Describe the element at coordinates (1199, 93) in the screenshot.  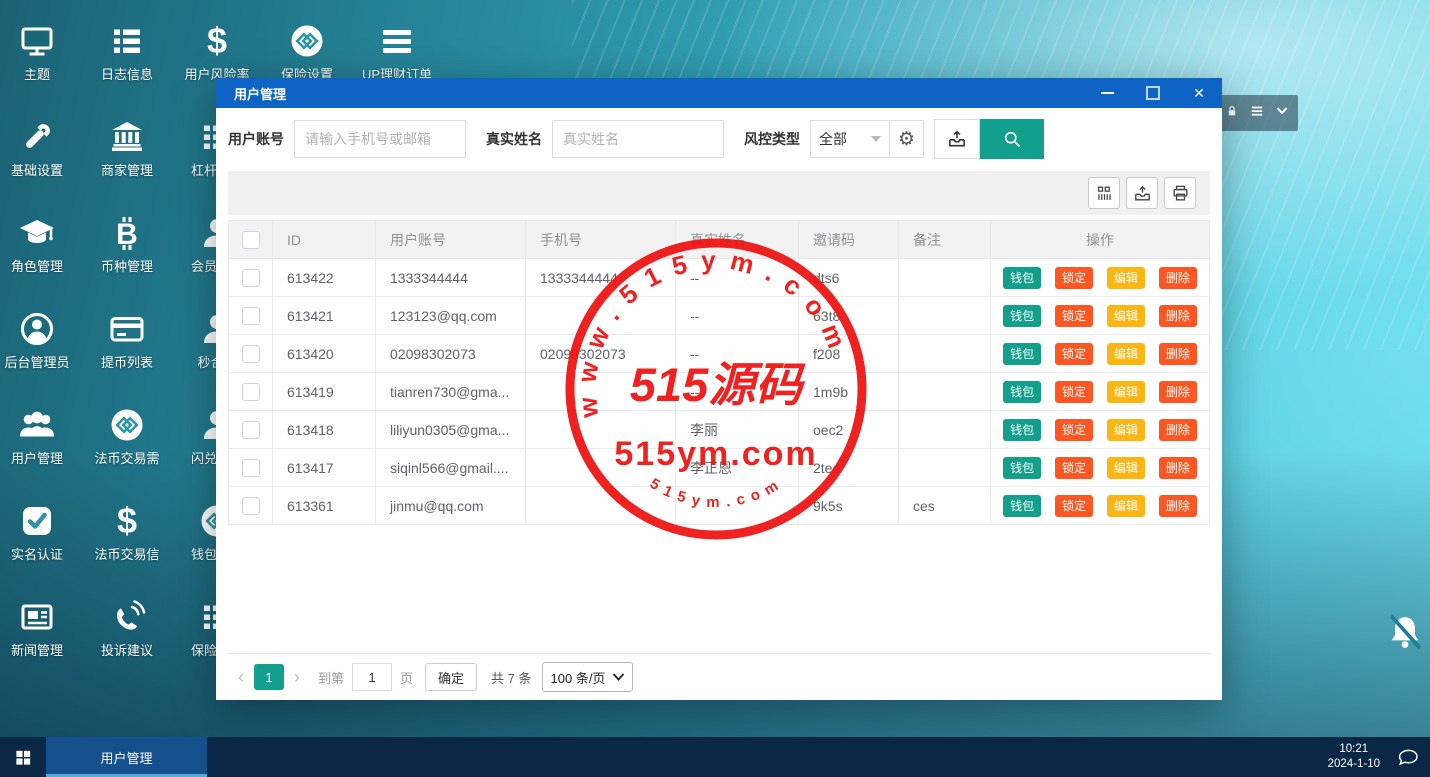
I see `close-button: ✕` at that location.